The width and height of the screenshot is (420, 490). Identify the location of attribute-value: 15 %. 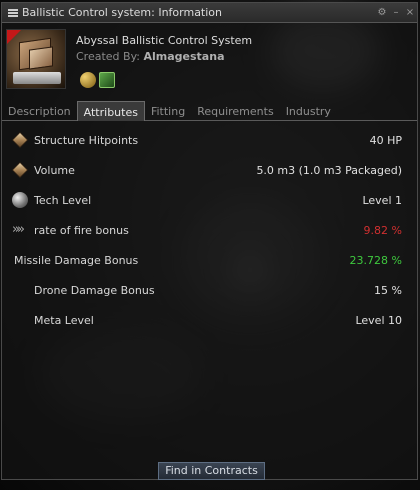
(388, 290).